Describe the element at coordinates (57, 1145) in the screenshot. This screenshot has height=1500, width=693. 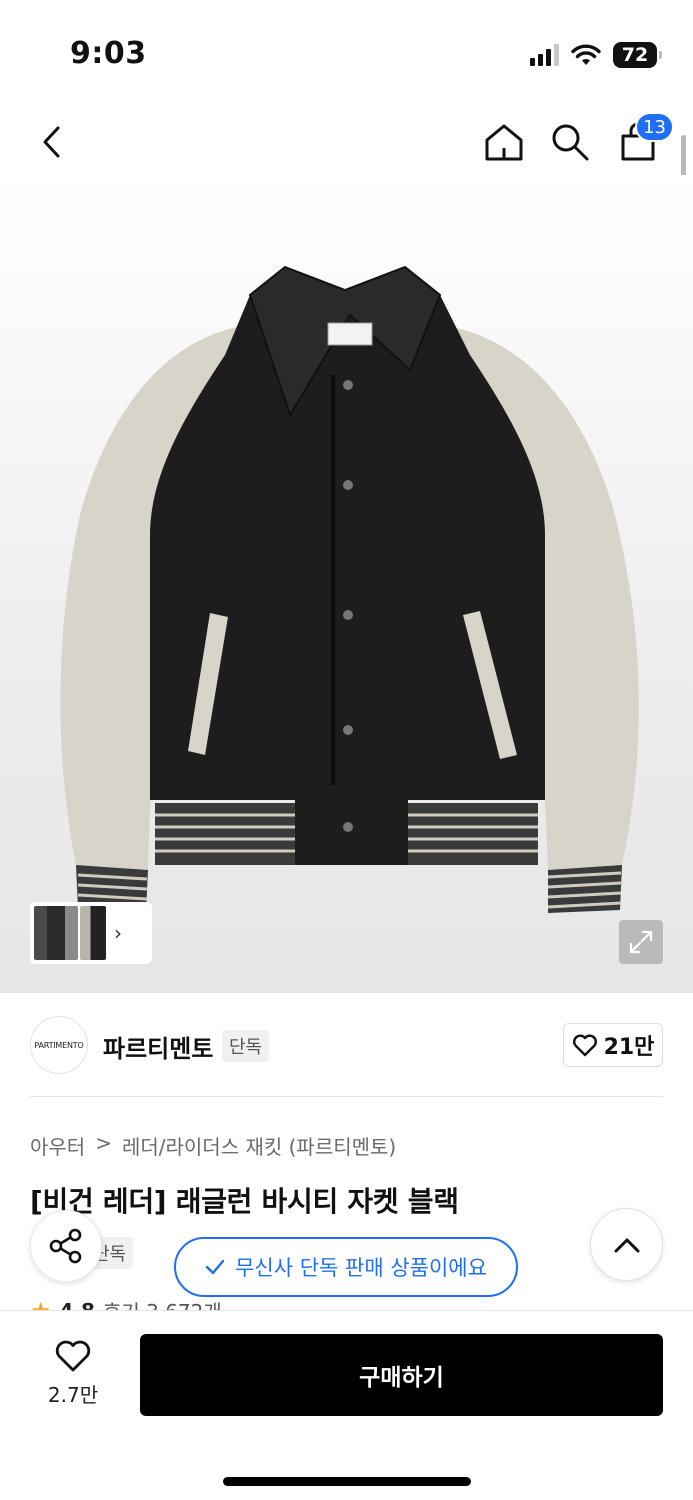
I see `breadcrumb-category: 아우터` at that location.